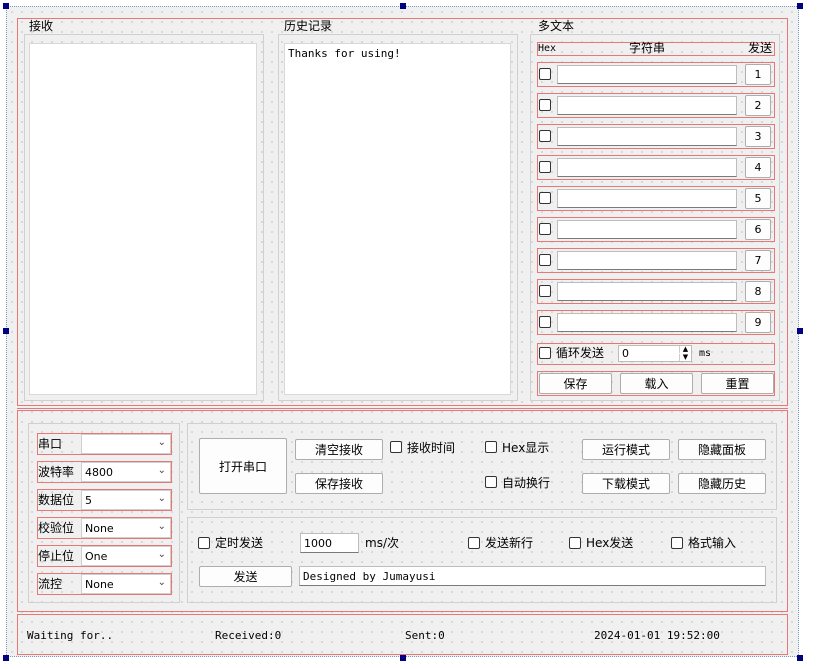 The width and height of the screenshot is (824, 669). I want to click on status-waiting: Waiting for.., so click(70, 635).